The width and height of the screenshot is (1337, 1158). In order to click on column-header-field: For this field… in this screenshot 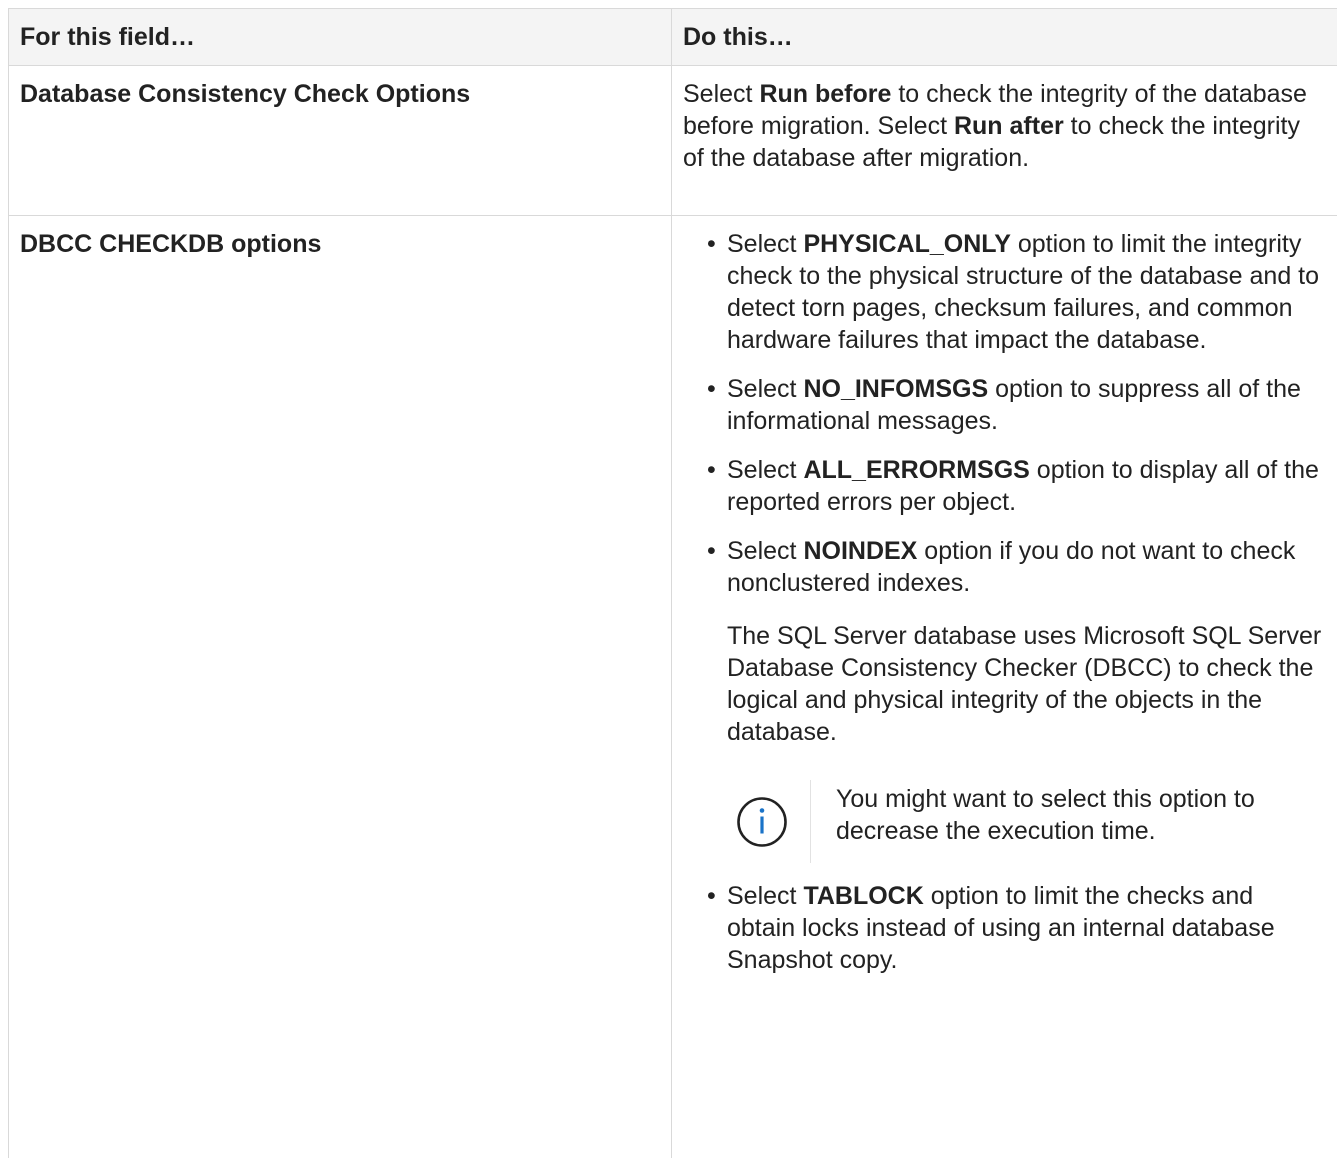, I will do `click(340, 37)`.